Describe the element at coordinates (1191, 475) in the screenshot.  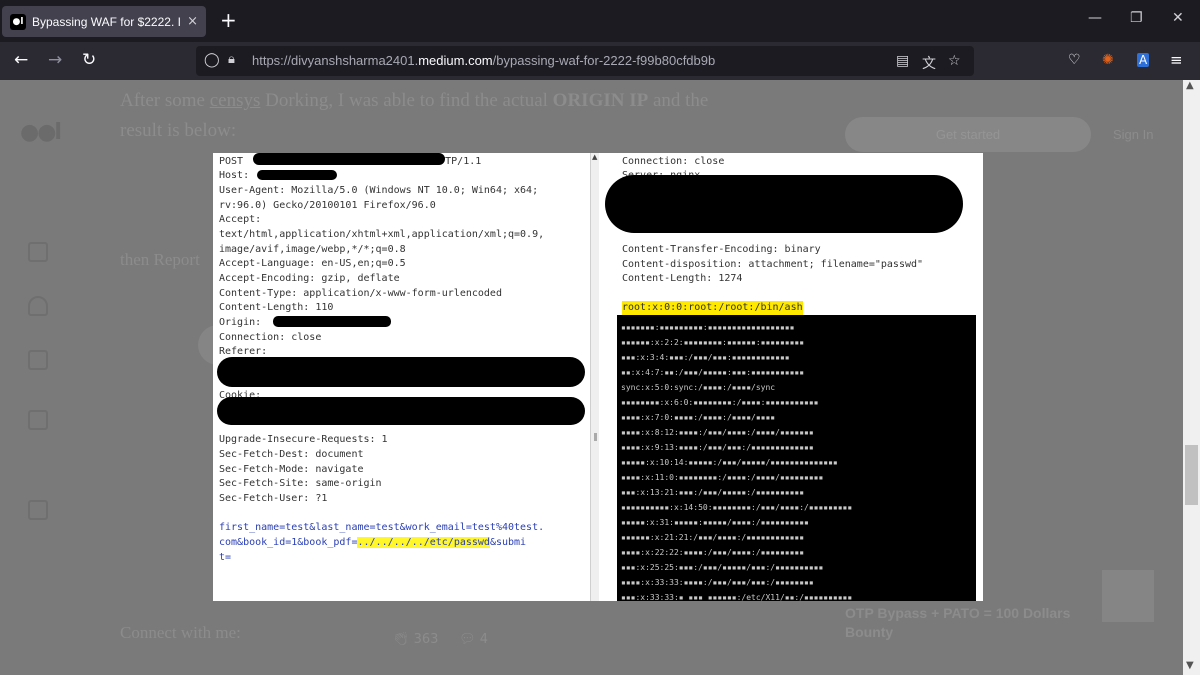
I see `scrollbar-thumb` at that location.